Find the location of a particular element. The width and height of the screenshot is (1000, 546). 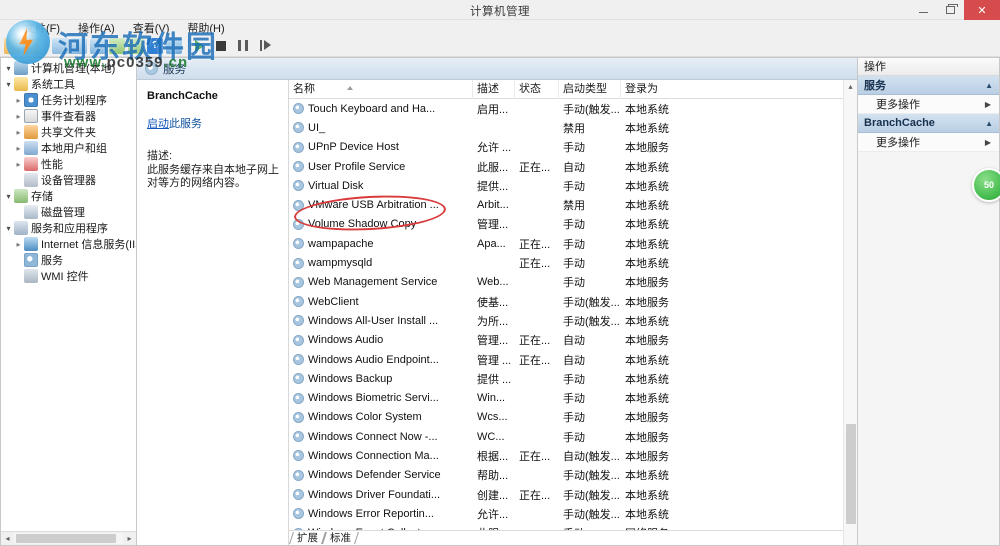

table-row: UPnP Device Host 允许 ... 手动 本地服务 is located at coordinates (566, 147).